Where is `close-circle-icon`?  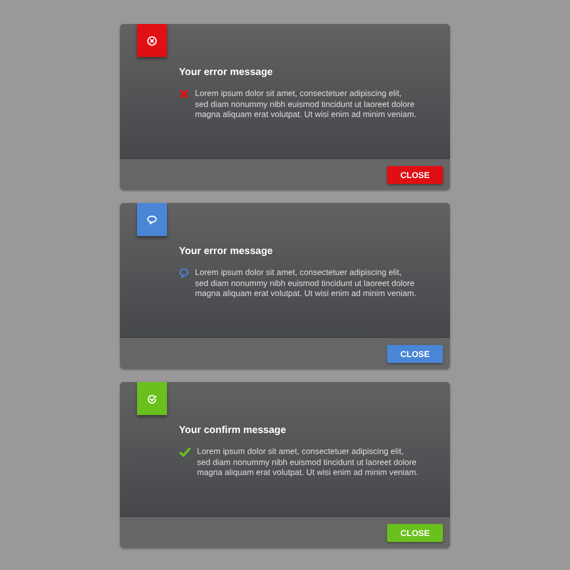 close-circle-icon is located at coordinates (152, 41).